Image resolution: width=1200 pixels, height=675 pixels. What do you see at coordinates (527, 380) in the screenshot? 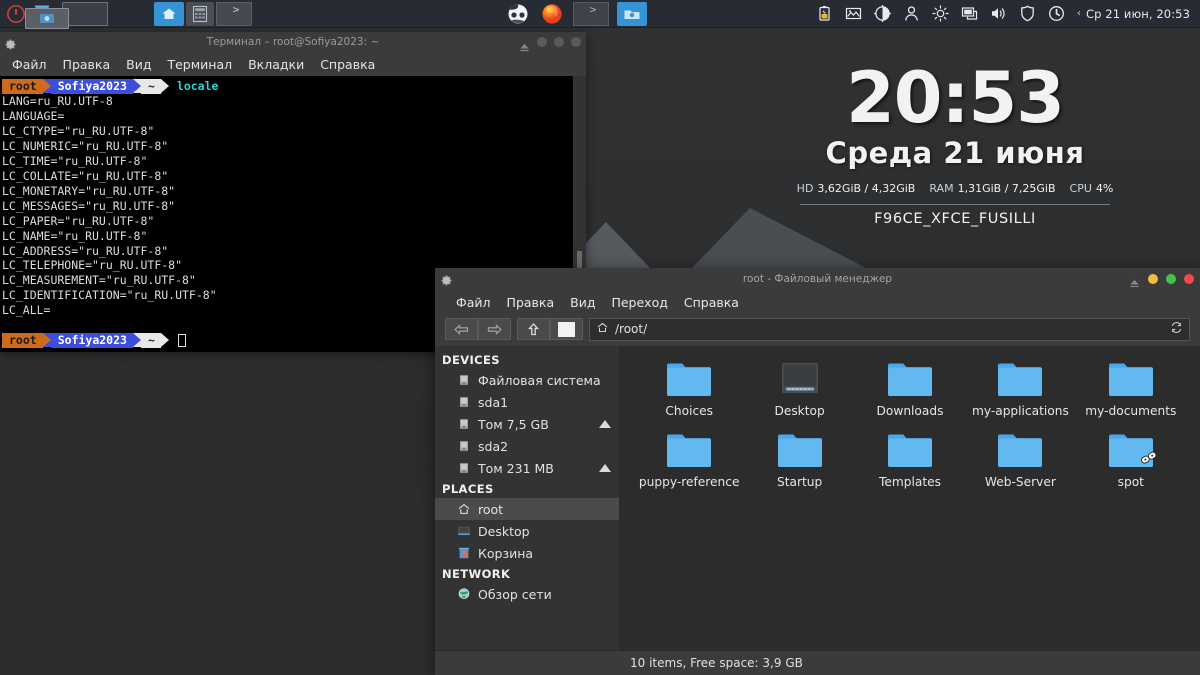
I see `sidebar-item-файловая-система: Файловая система` at bounding box center [527, 380].